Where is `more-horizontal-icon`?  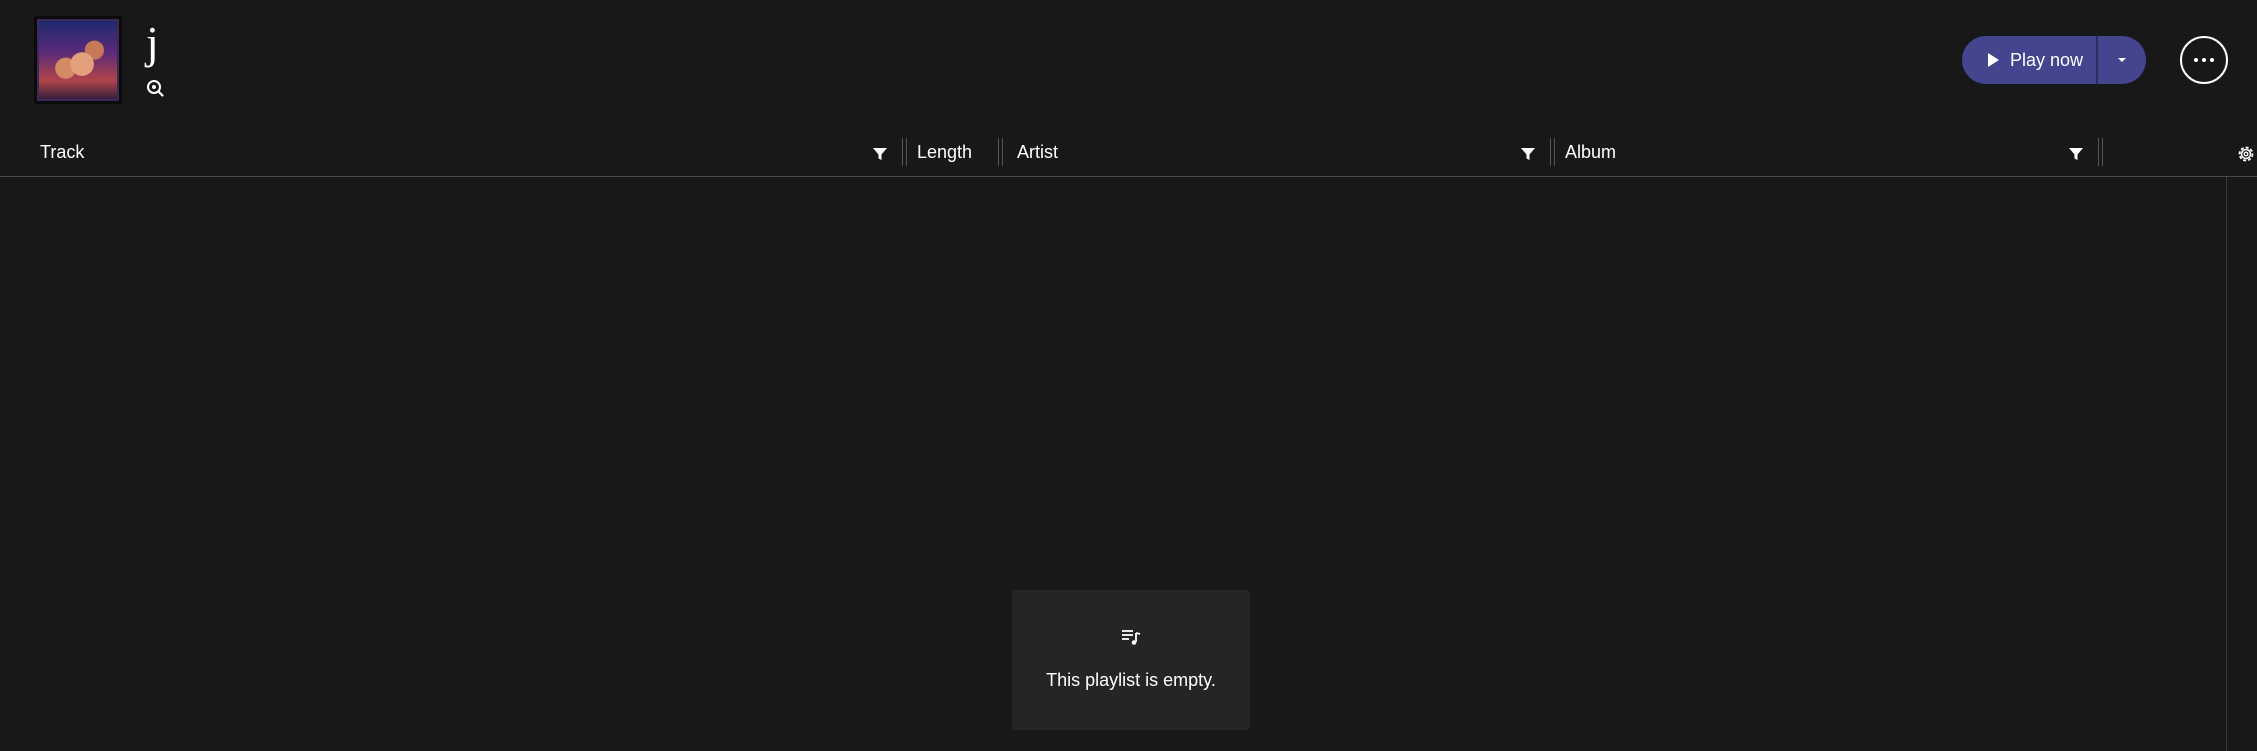
more-horizontal-icon is located at coordinates (2204, 60).